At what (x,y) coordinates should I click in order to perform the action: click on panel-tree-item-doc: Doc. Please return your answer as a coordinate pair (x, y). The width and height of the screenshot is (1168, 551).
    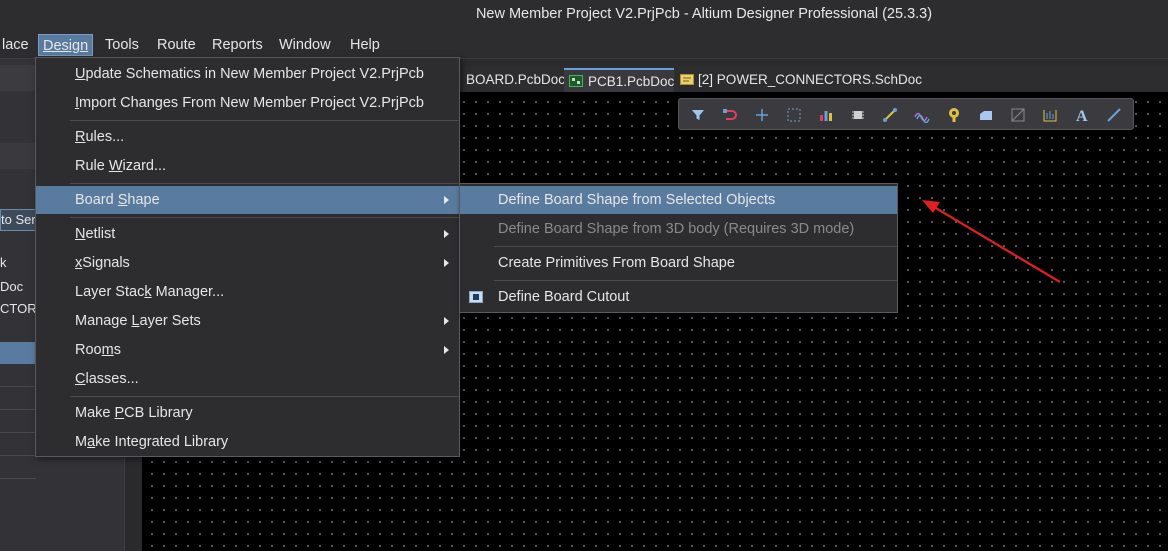
    Looking at the image, I should click on (18, 286).